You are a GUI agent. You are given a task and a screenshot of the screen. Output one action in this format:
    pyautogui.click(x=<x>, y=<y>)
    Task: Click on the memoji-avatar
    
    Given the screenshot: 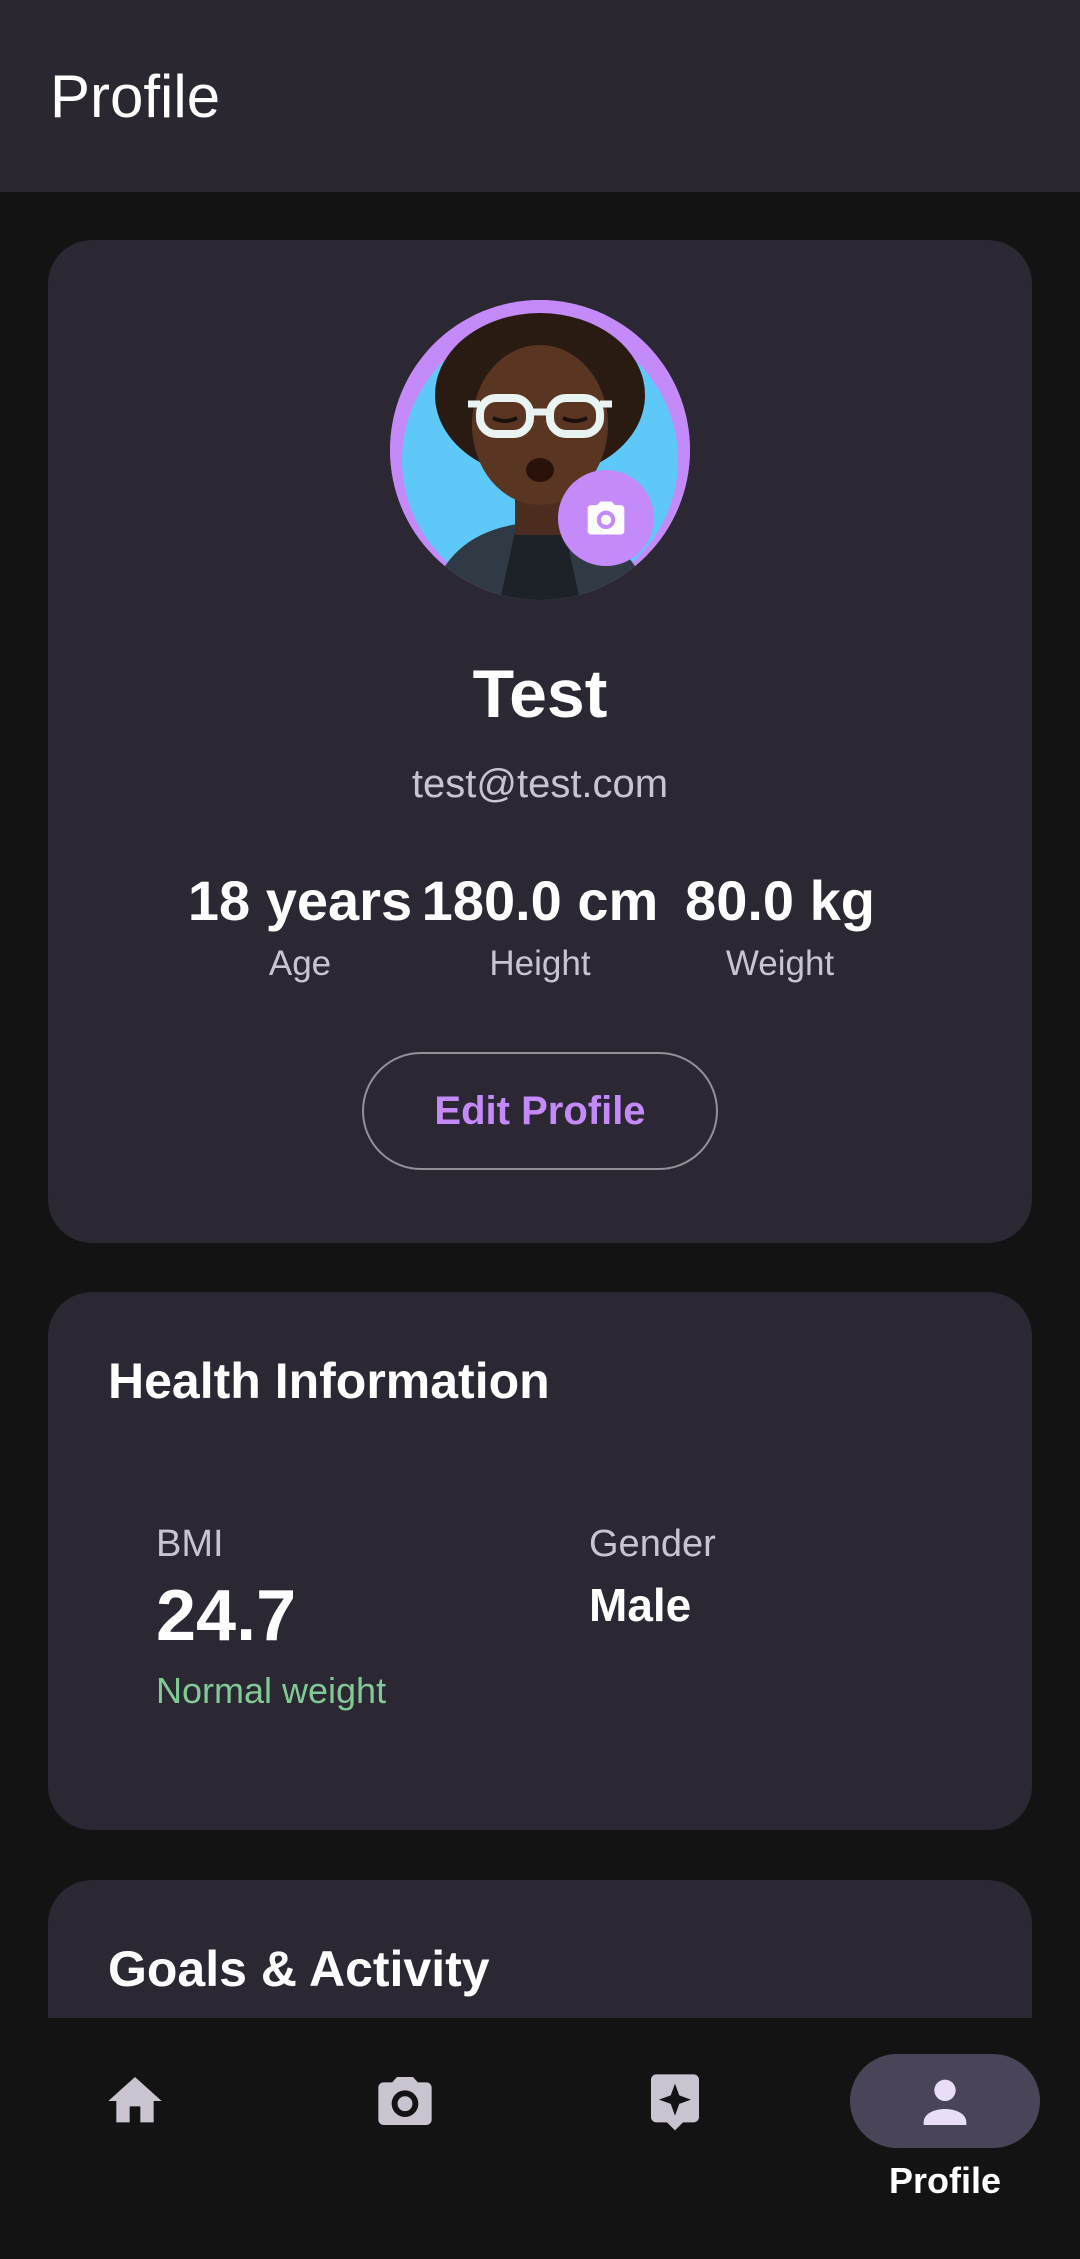 What is the action you would take?
    pyautogui.click(x=540, y=450)
    